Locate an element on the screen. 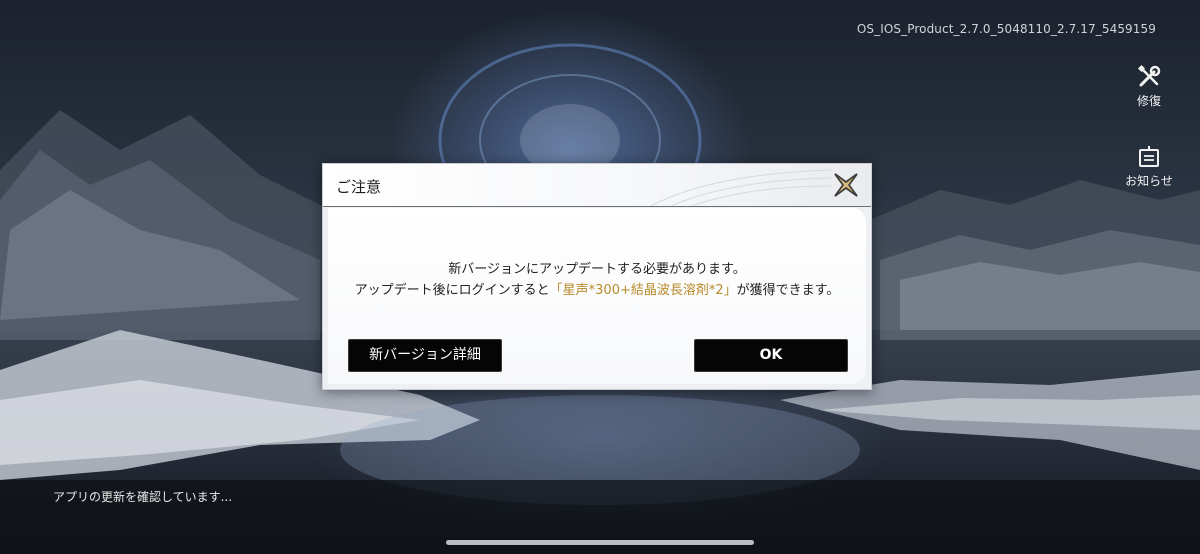 This screenshot has height=554, width=1200. dialog-title: ご注意 is located at coordinates (359, 187).